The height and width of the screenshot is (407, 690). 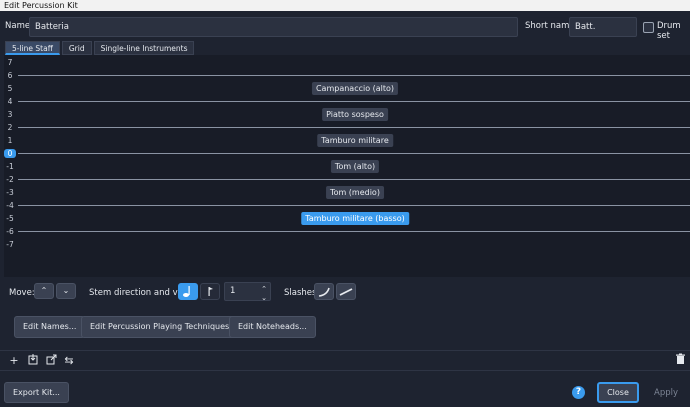 I want to click on stem-up-button, so click(x=188, y=291).